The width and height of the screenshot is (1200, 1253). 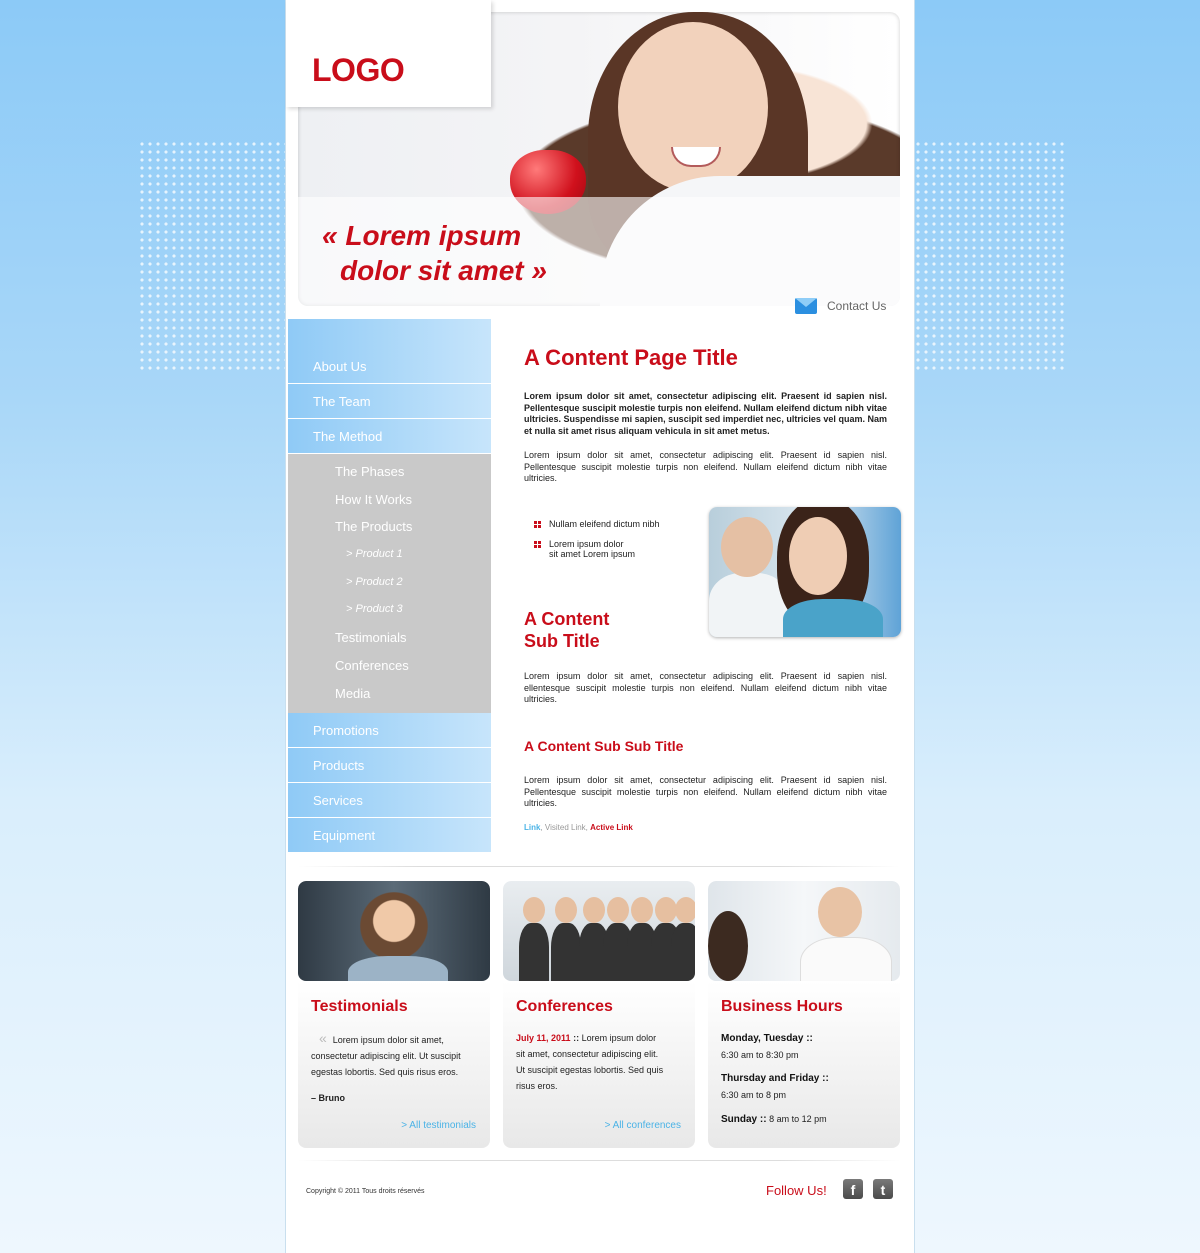 I want to click on hero-quote-line2: dolor sit amet », so click(x=443, y=270).